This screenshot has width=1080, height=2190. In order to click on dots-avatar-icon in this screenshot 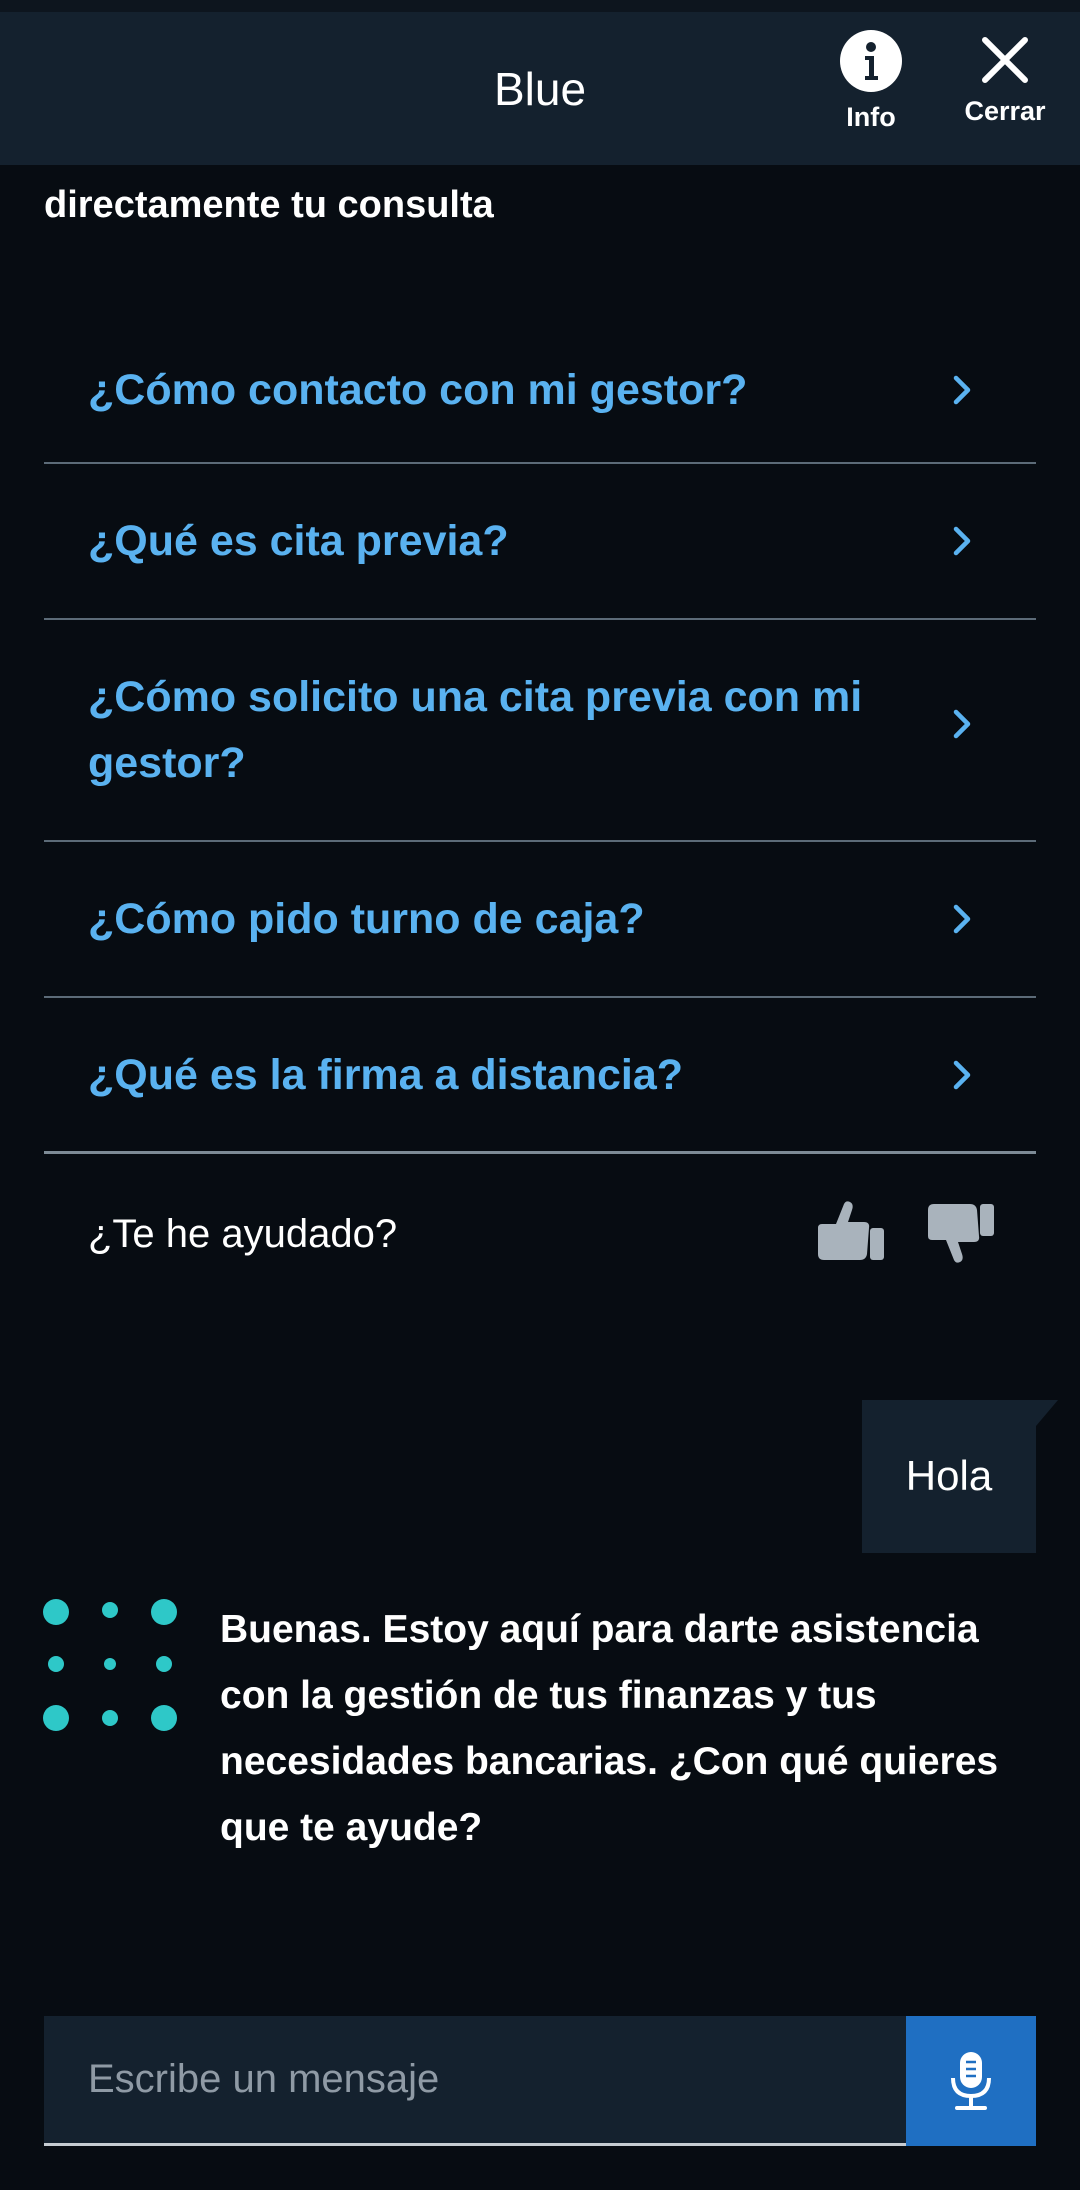, I will do `click(110, 1665)`.